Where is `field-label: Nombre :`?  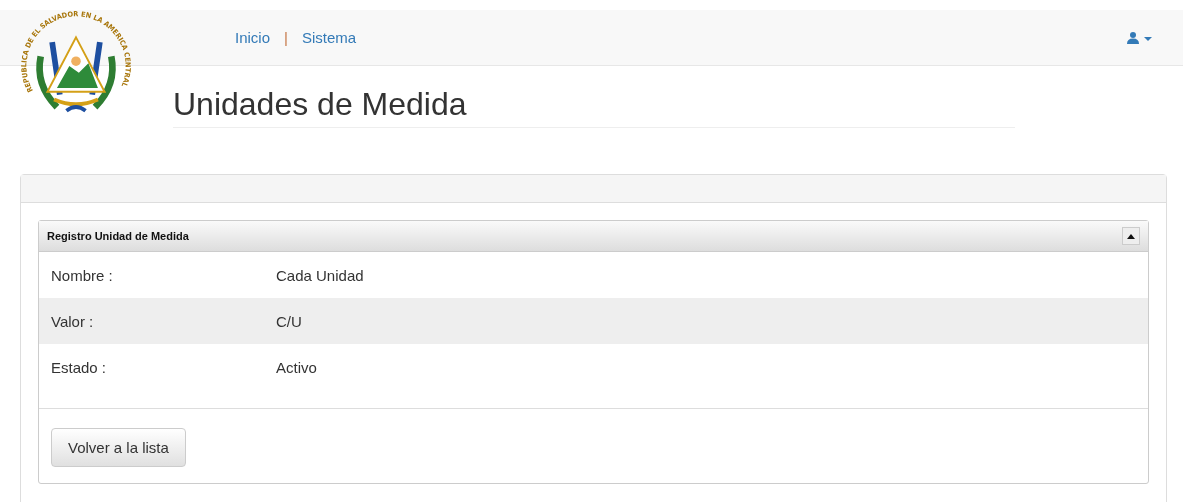
field-label: Nombre : is located at coordinates (82, 275).